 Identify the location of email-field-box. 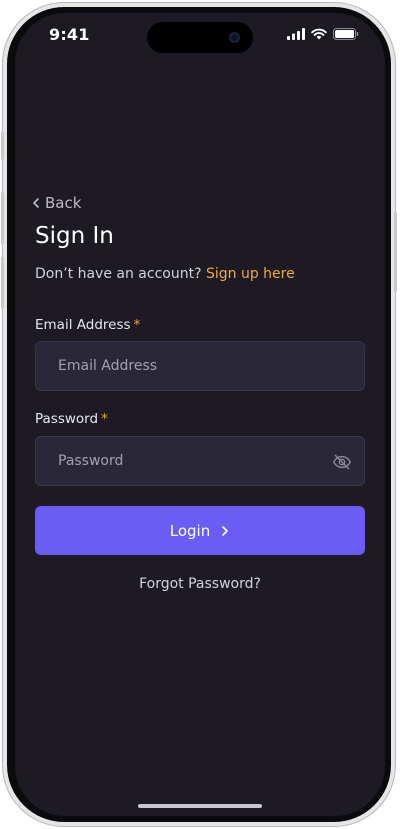
(200, 366).